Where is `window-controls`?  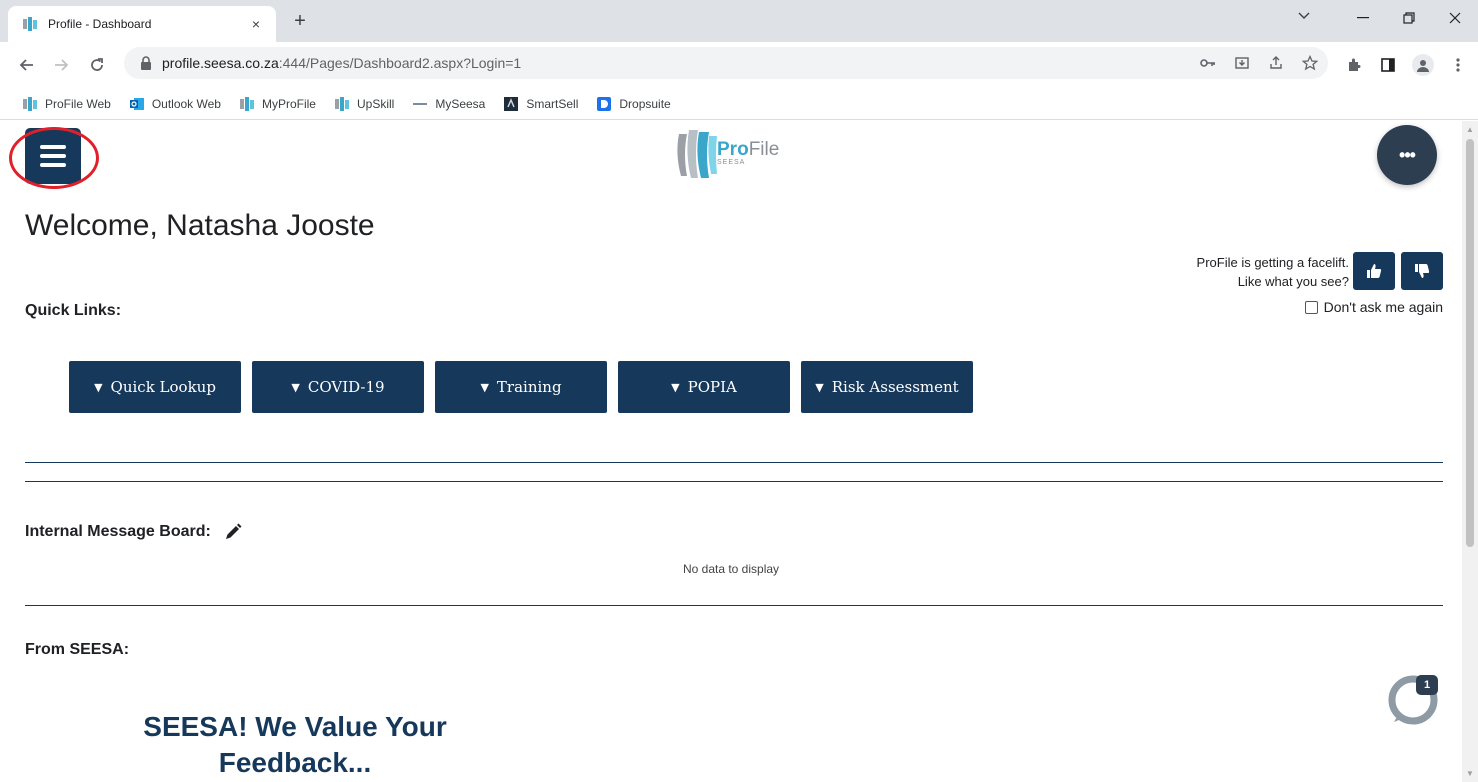 window-controls is located at coordinates (1409, 18).